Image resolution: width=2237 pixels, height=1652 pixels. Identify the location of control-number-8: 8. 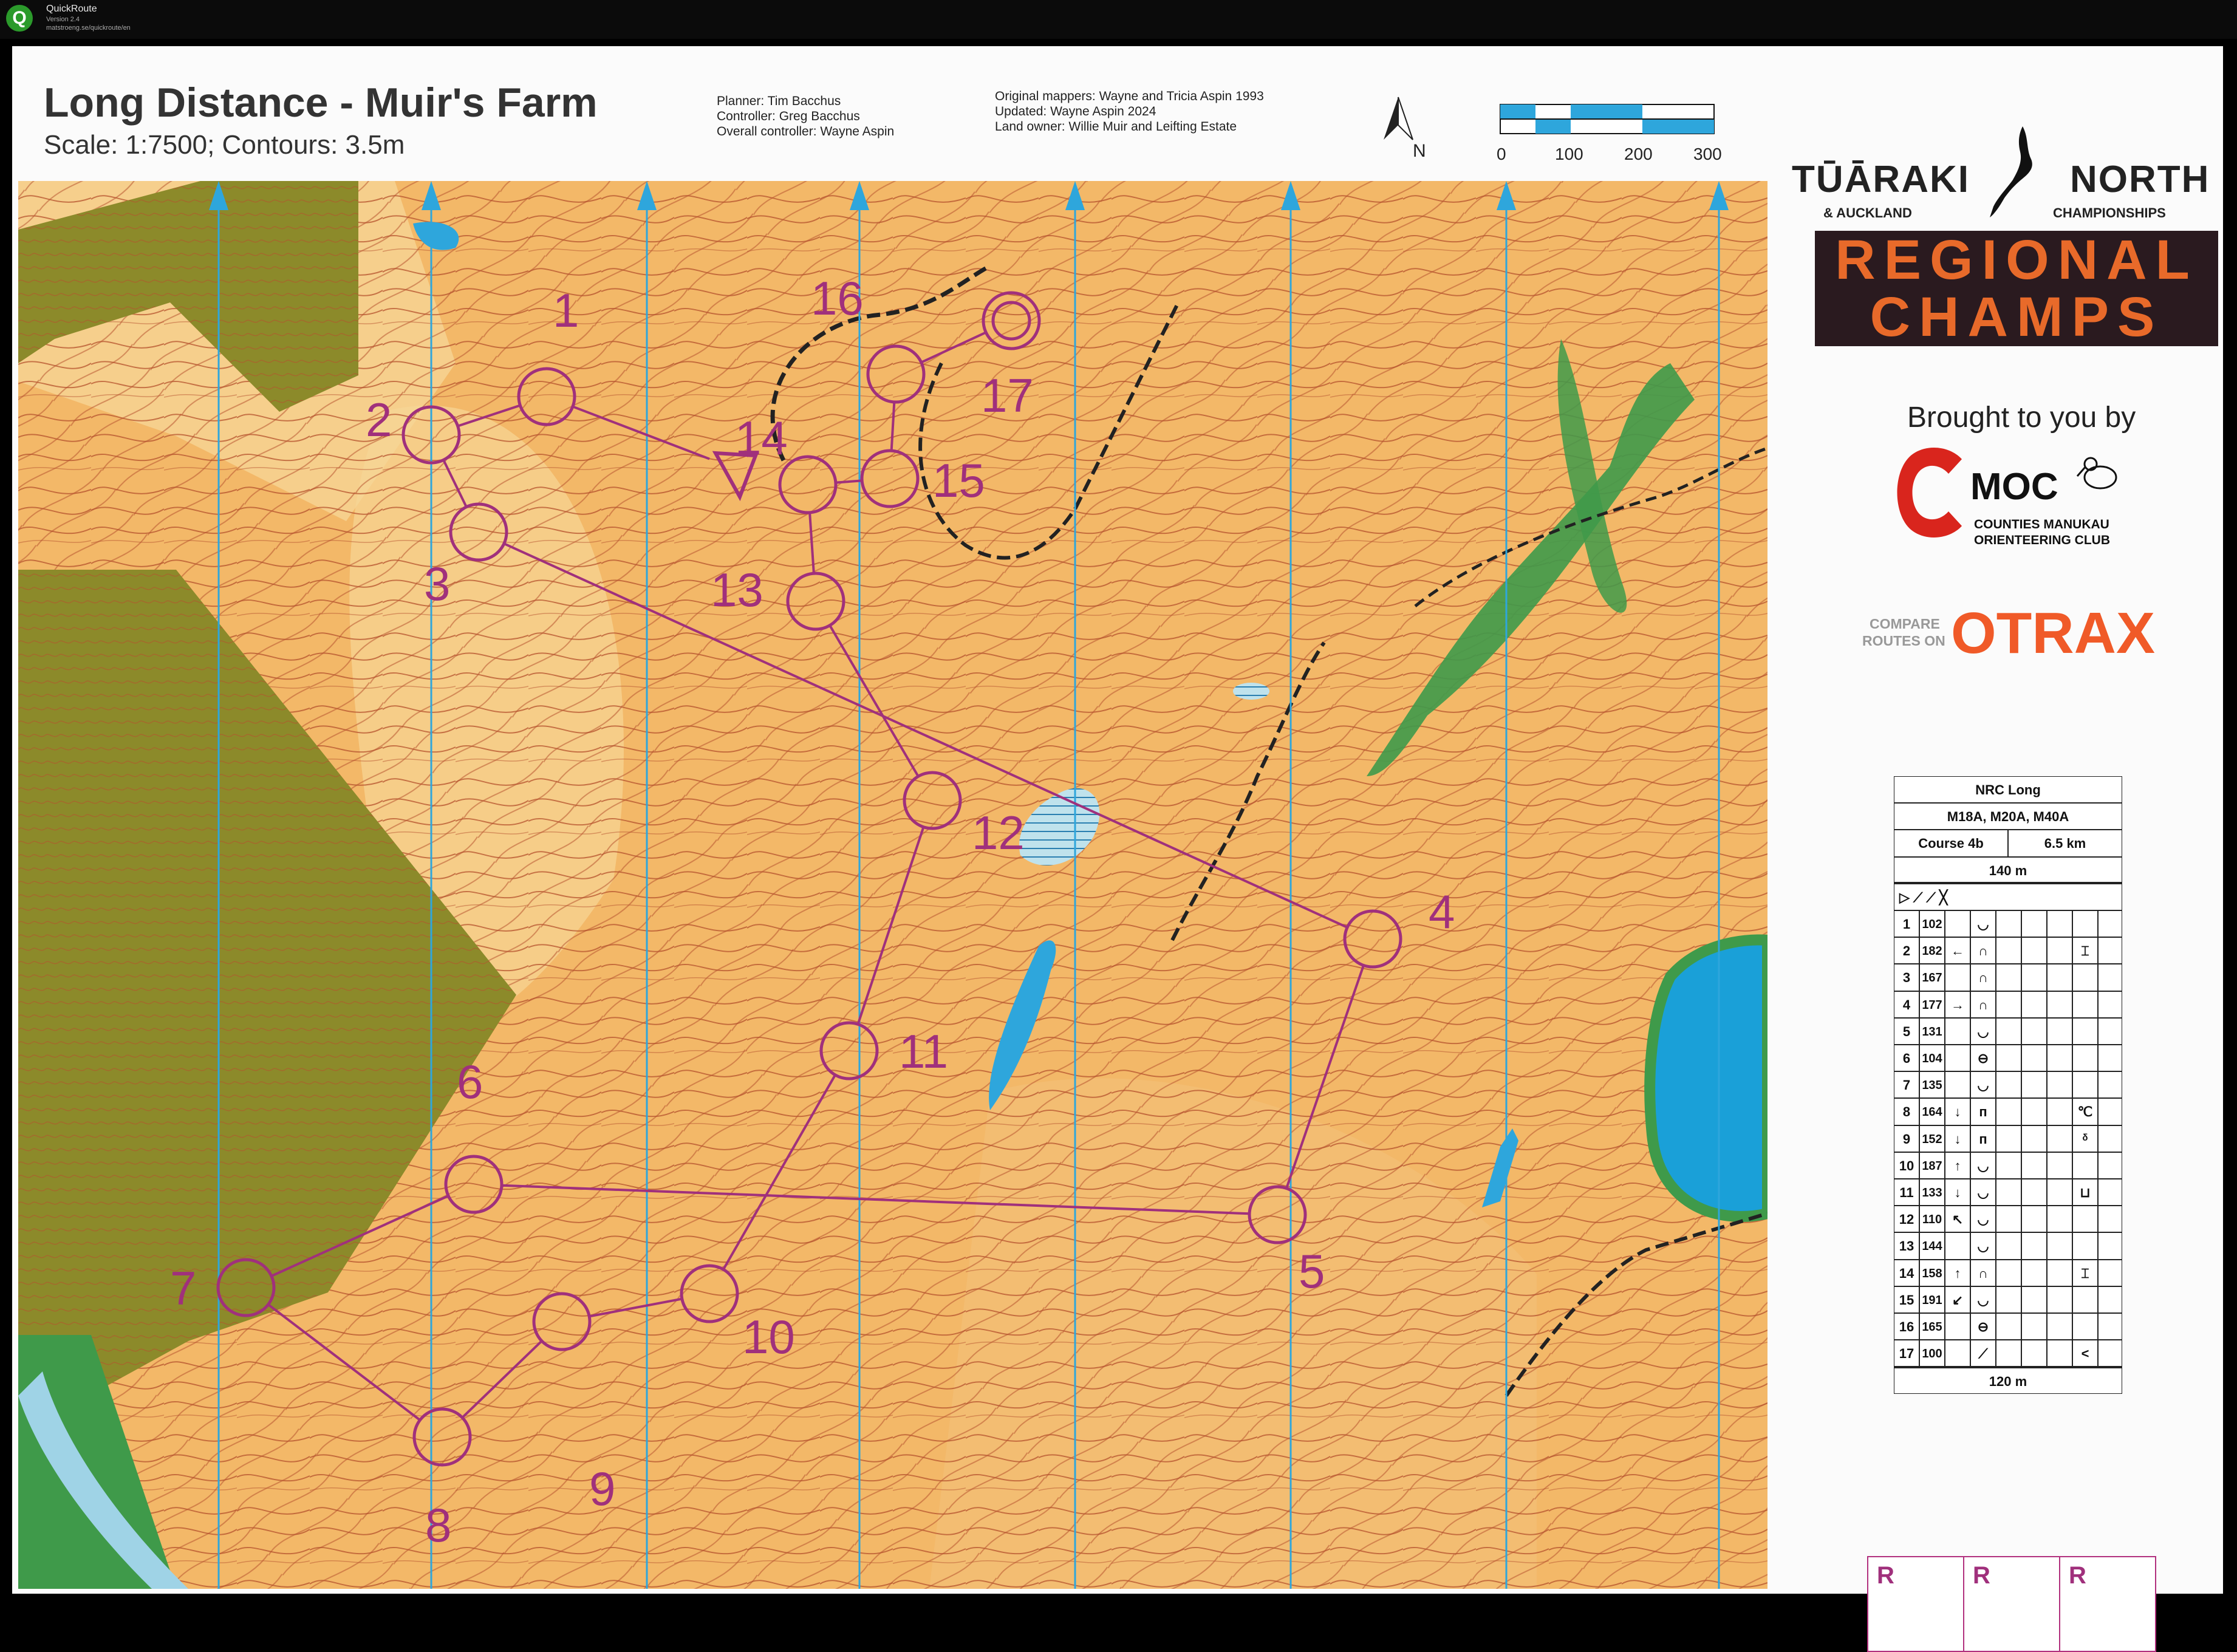
(438, 1525).